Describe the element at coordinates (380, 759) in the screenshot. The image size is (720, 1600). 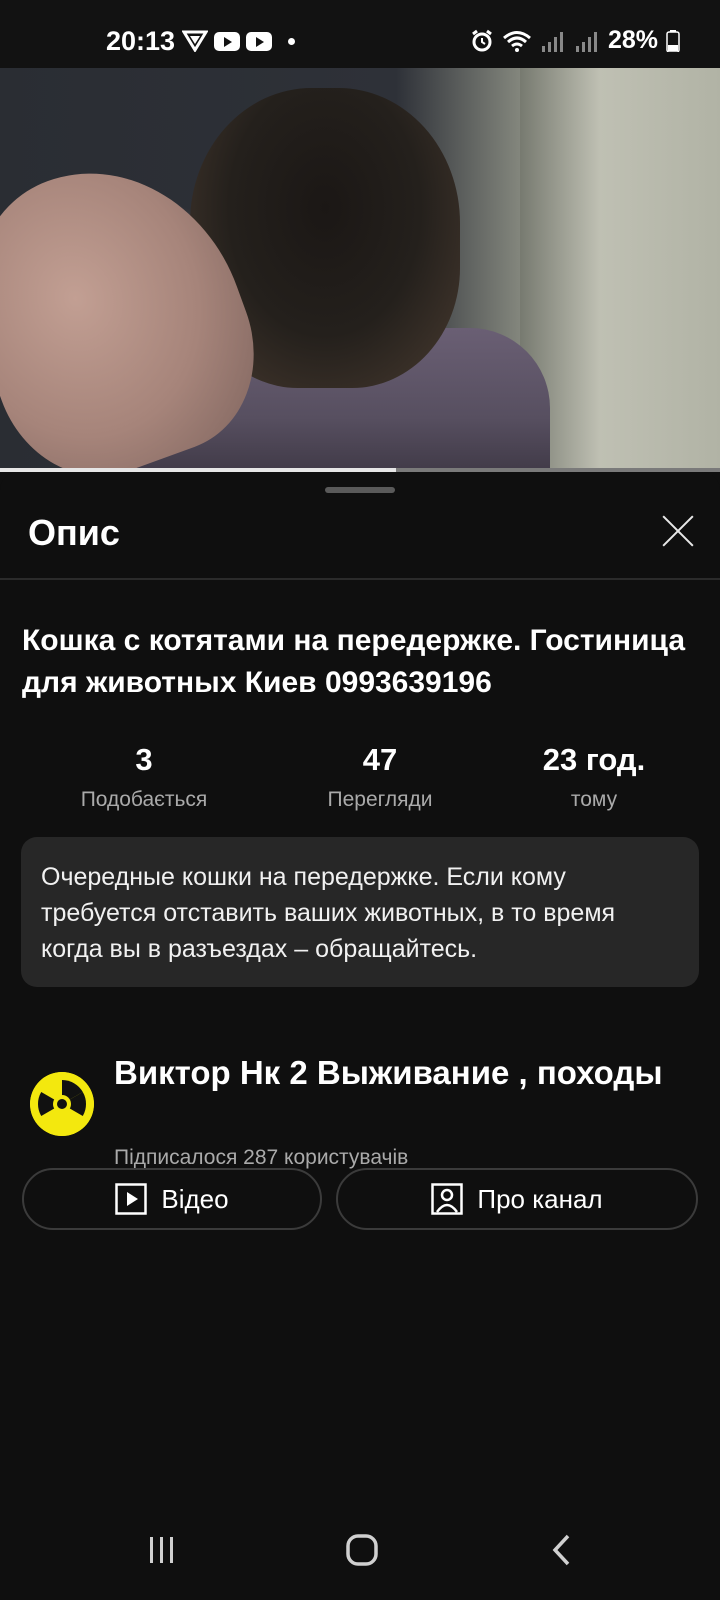
I see `stat-views-value: 47` at that location.